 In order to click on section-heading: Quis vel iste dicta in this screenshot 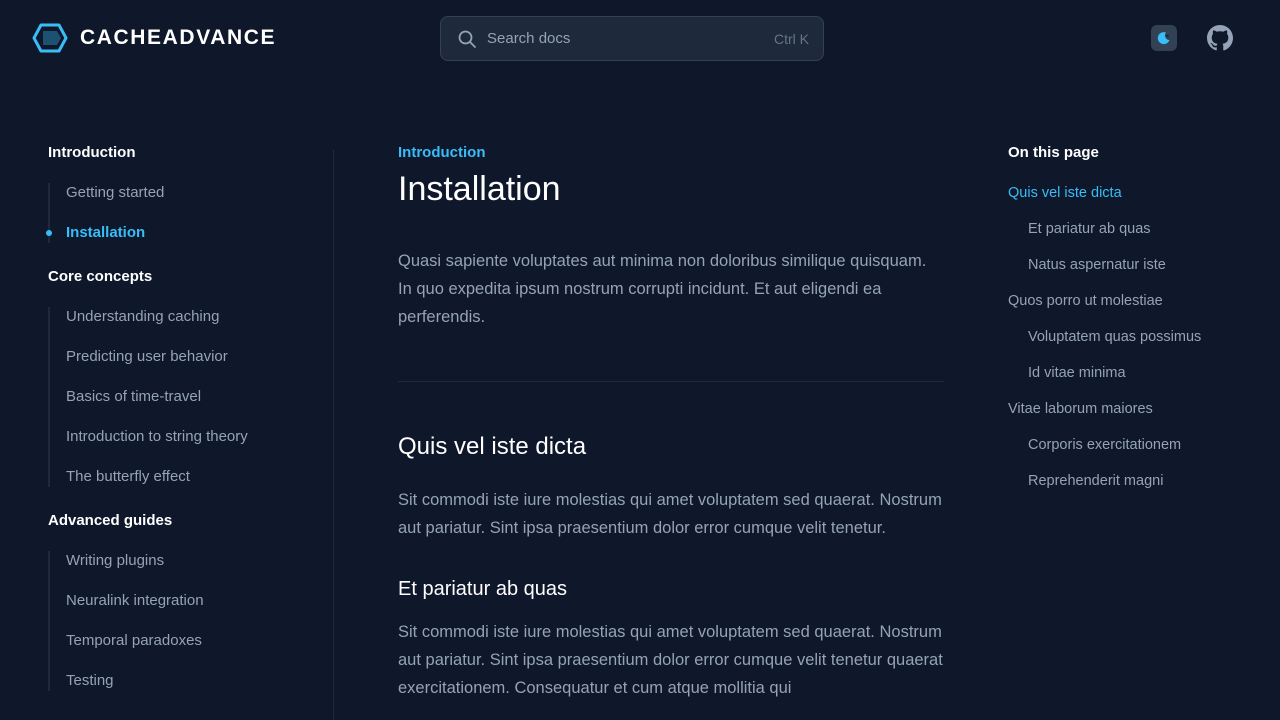, I will do `click(492, 446)`.